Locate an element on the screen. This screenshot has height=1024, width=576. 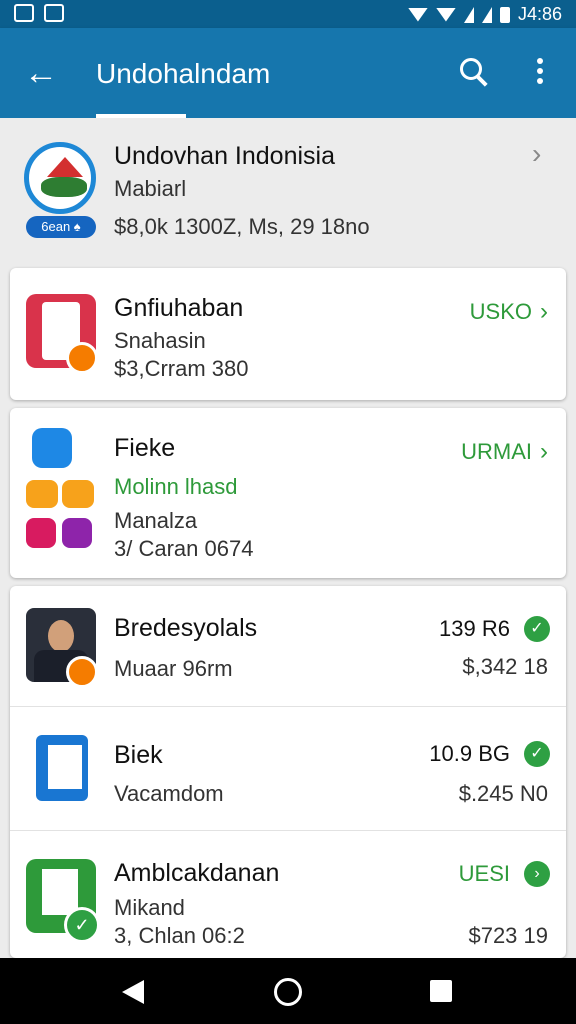
item-line2: $3,Crram 380 is located at coordinates (181, 368).